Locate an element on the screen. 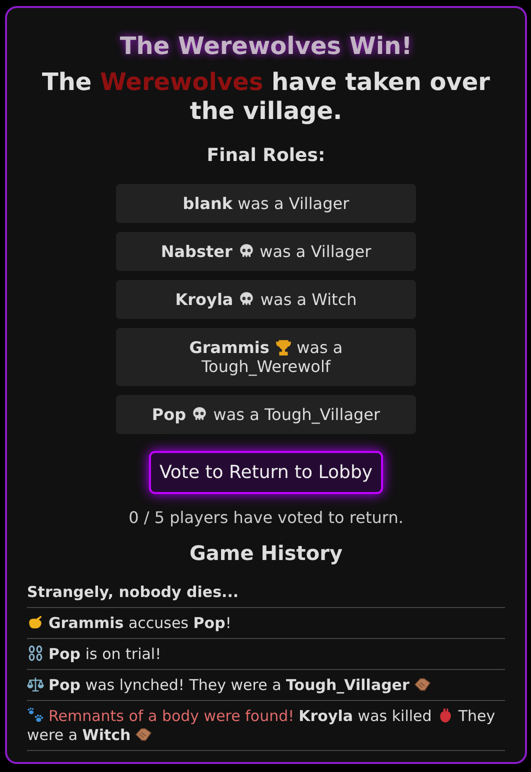 This screenshot has height=772, width=531. vote-button: Vote to Return to Lobby is located at coordinates (266, 472).